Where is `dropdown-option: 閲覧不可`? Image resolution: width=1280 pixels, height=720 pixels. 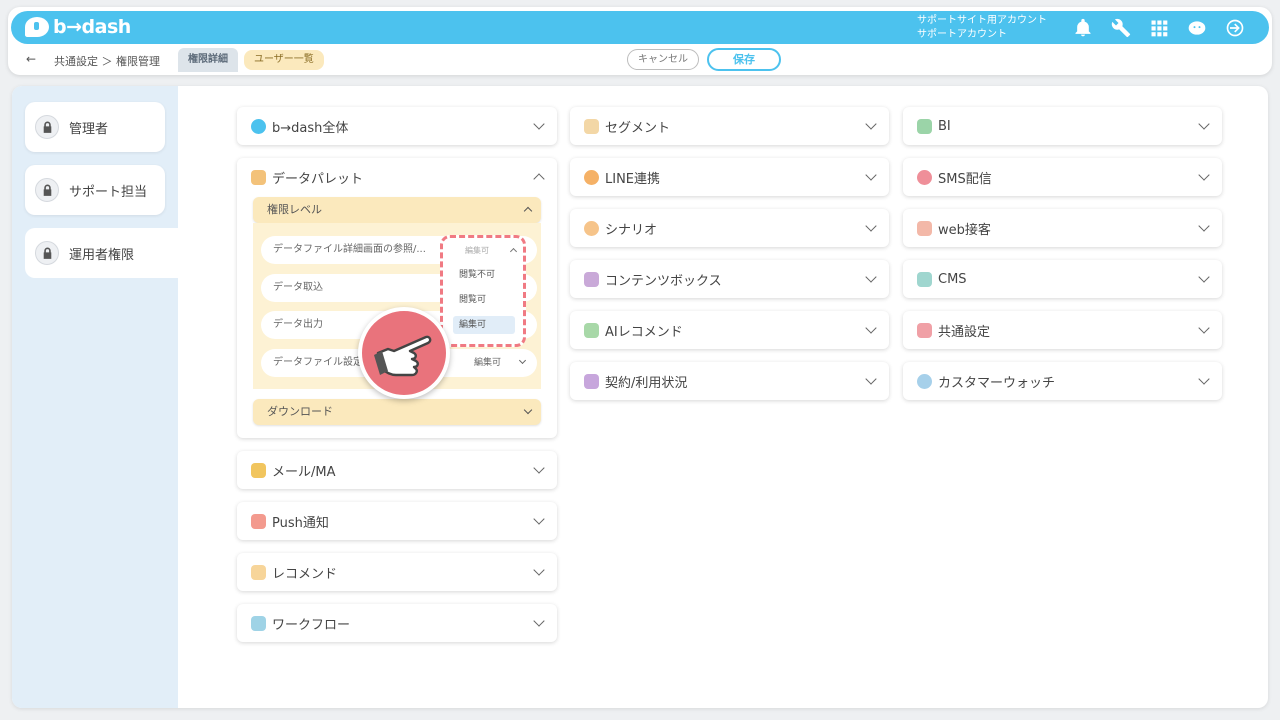 dropdown-option: 閲覧不可 is located at coordinates (484, 275).